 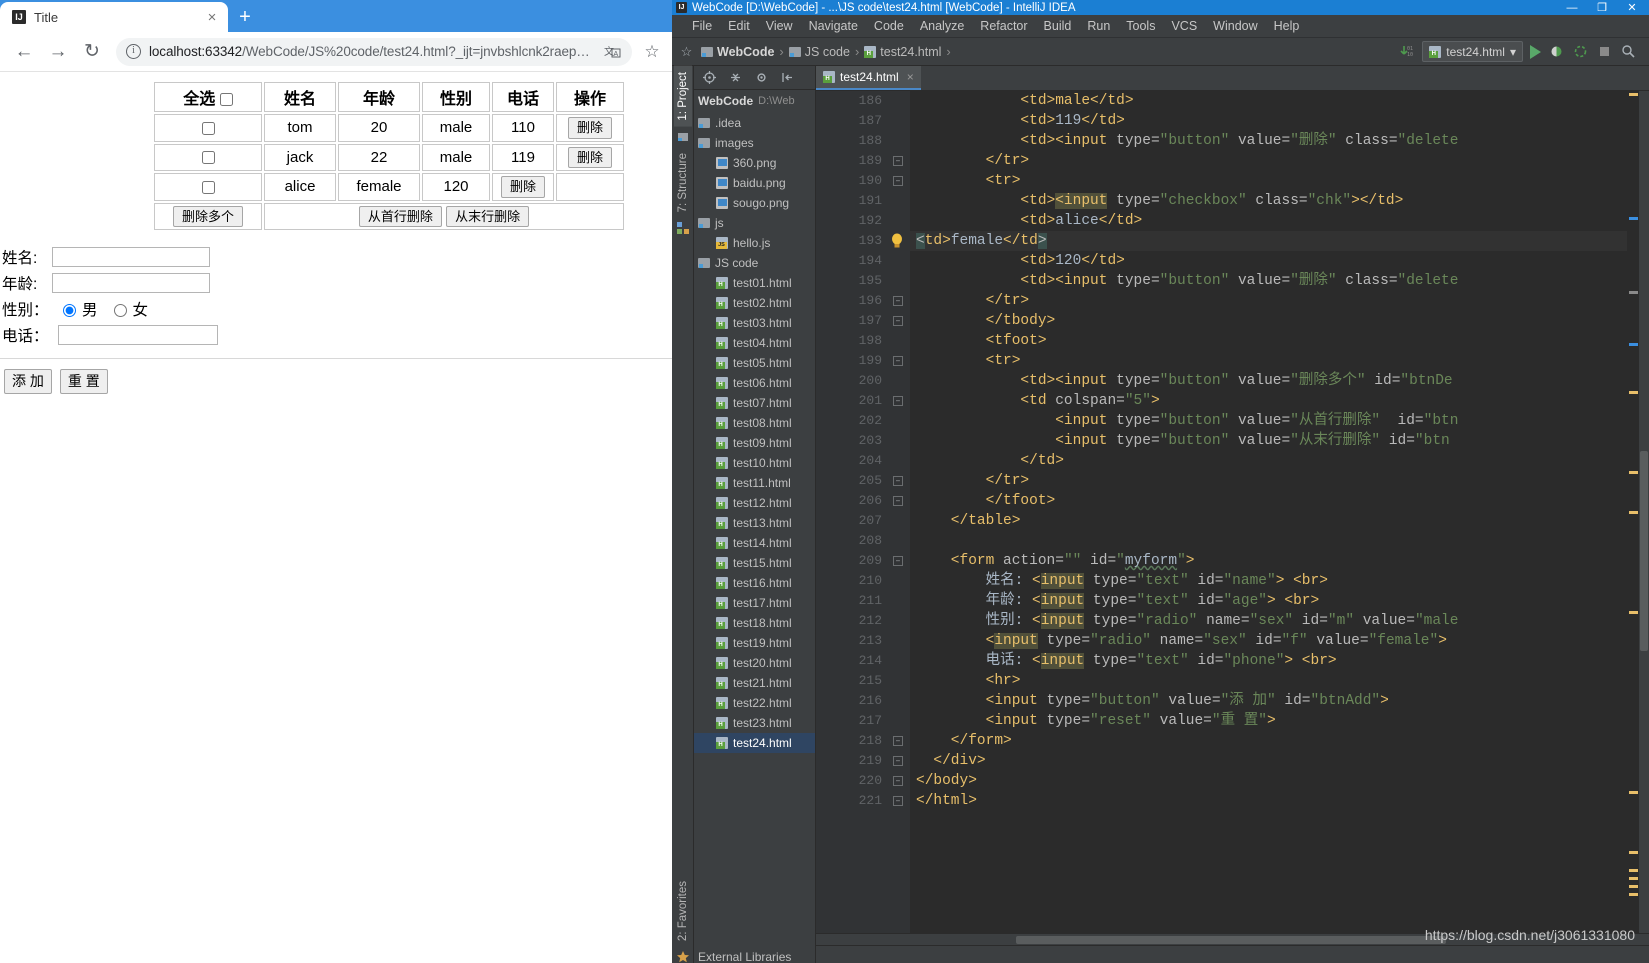 I want to click on tree-node: test22.html, so click(x=754, y=703).